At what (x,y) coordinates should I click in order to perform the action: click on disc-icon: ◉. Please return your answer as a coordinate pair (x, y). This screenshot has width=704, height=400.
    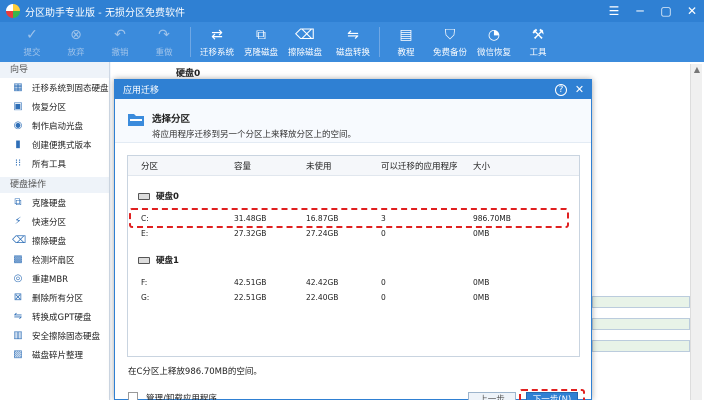
    Looking at the image, I should click on (18, 125).